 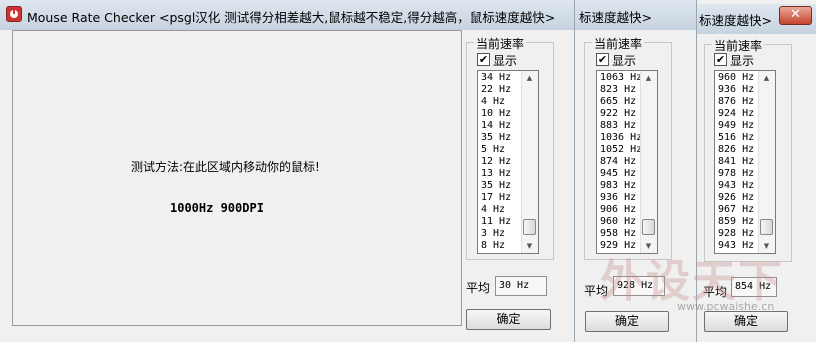 What do you see at coordinates (521, 286) in the screenshot?
I see `average-field: 30 Hz` at bounding box center [521, 286].